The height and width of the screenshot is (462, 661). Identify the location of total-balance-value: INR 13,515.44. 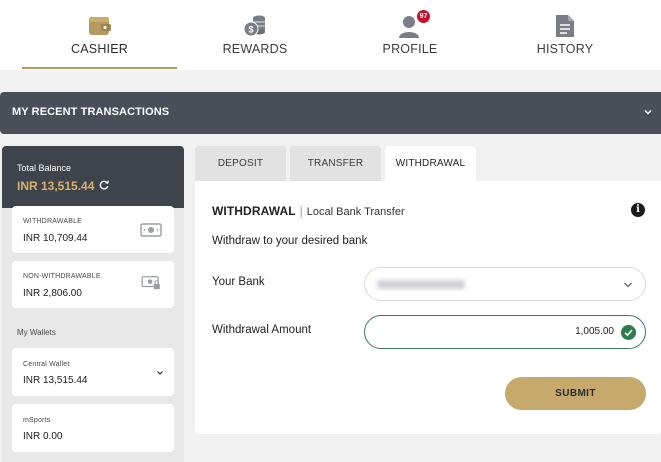
(56, 186).